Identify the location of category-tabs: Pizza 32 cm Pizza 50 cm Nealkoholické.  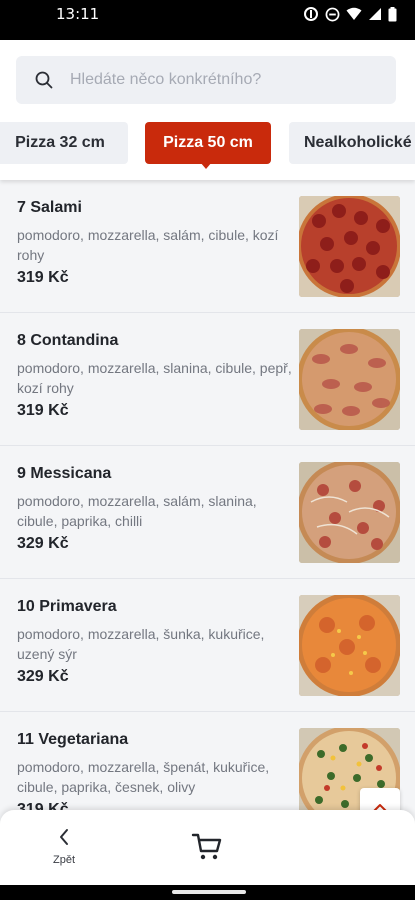
(207, 143).